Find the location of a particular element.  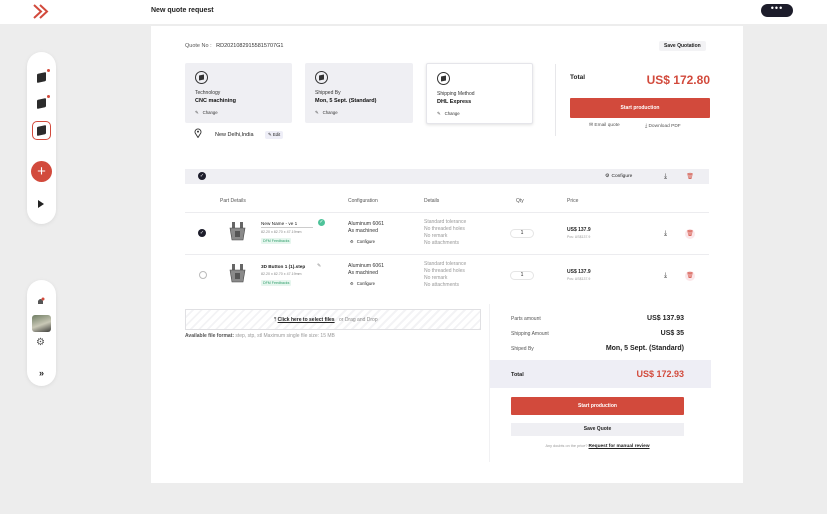

summary-total-band: Total US$ 172.93 is located at coordinates (600, 374).